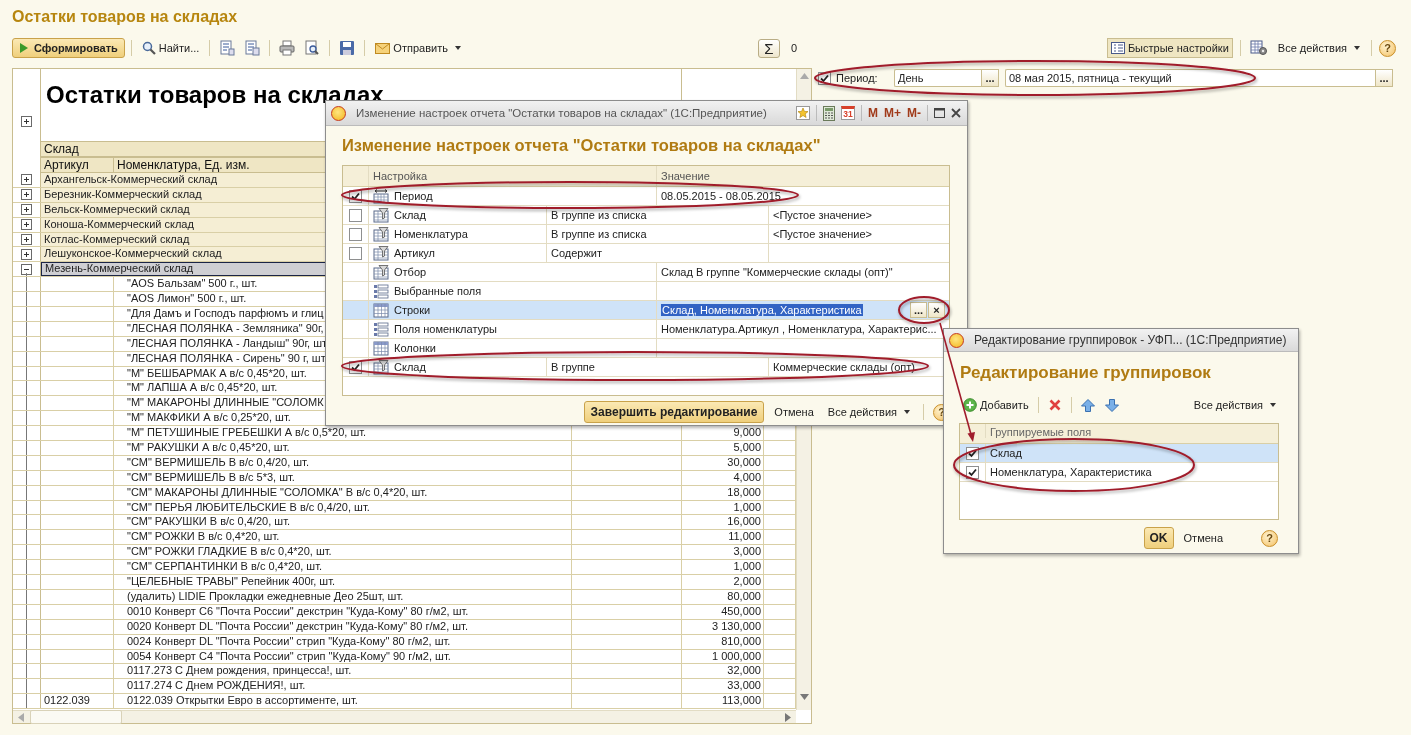 This screenshot has width=1411, height=735. Describe the element at coordinates (747, 476) in the screenshot. I see `table-cell: 4,000` at that location.